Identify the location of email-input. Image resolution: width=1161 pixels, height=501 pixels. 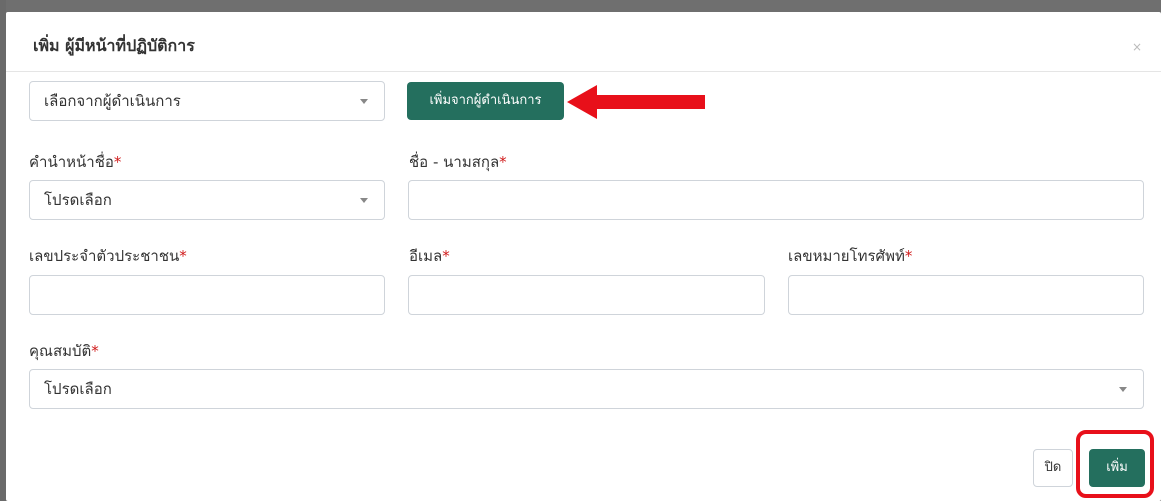
(586, 295).